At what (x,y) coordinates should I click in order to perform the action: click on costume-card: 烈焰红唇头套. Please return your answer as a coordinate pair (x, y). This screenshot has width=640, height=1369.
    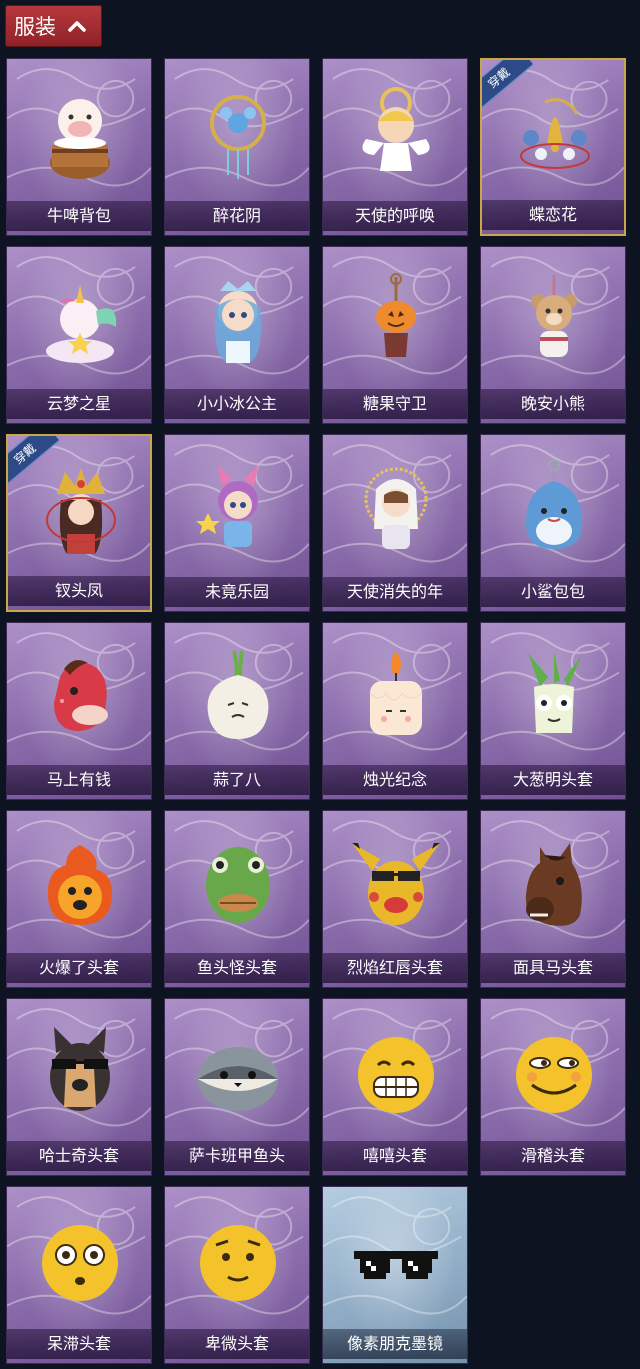
    Looking at the image, I should click on (395, 899).